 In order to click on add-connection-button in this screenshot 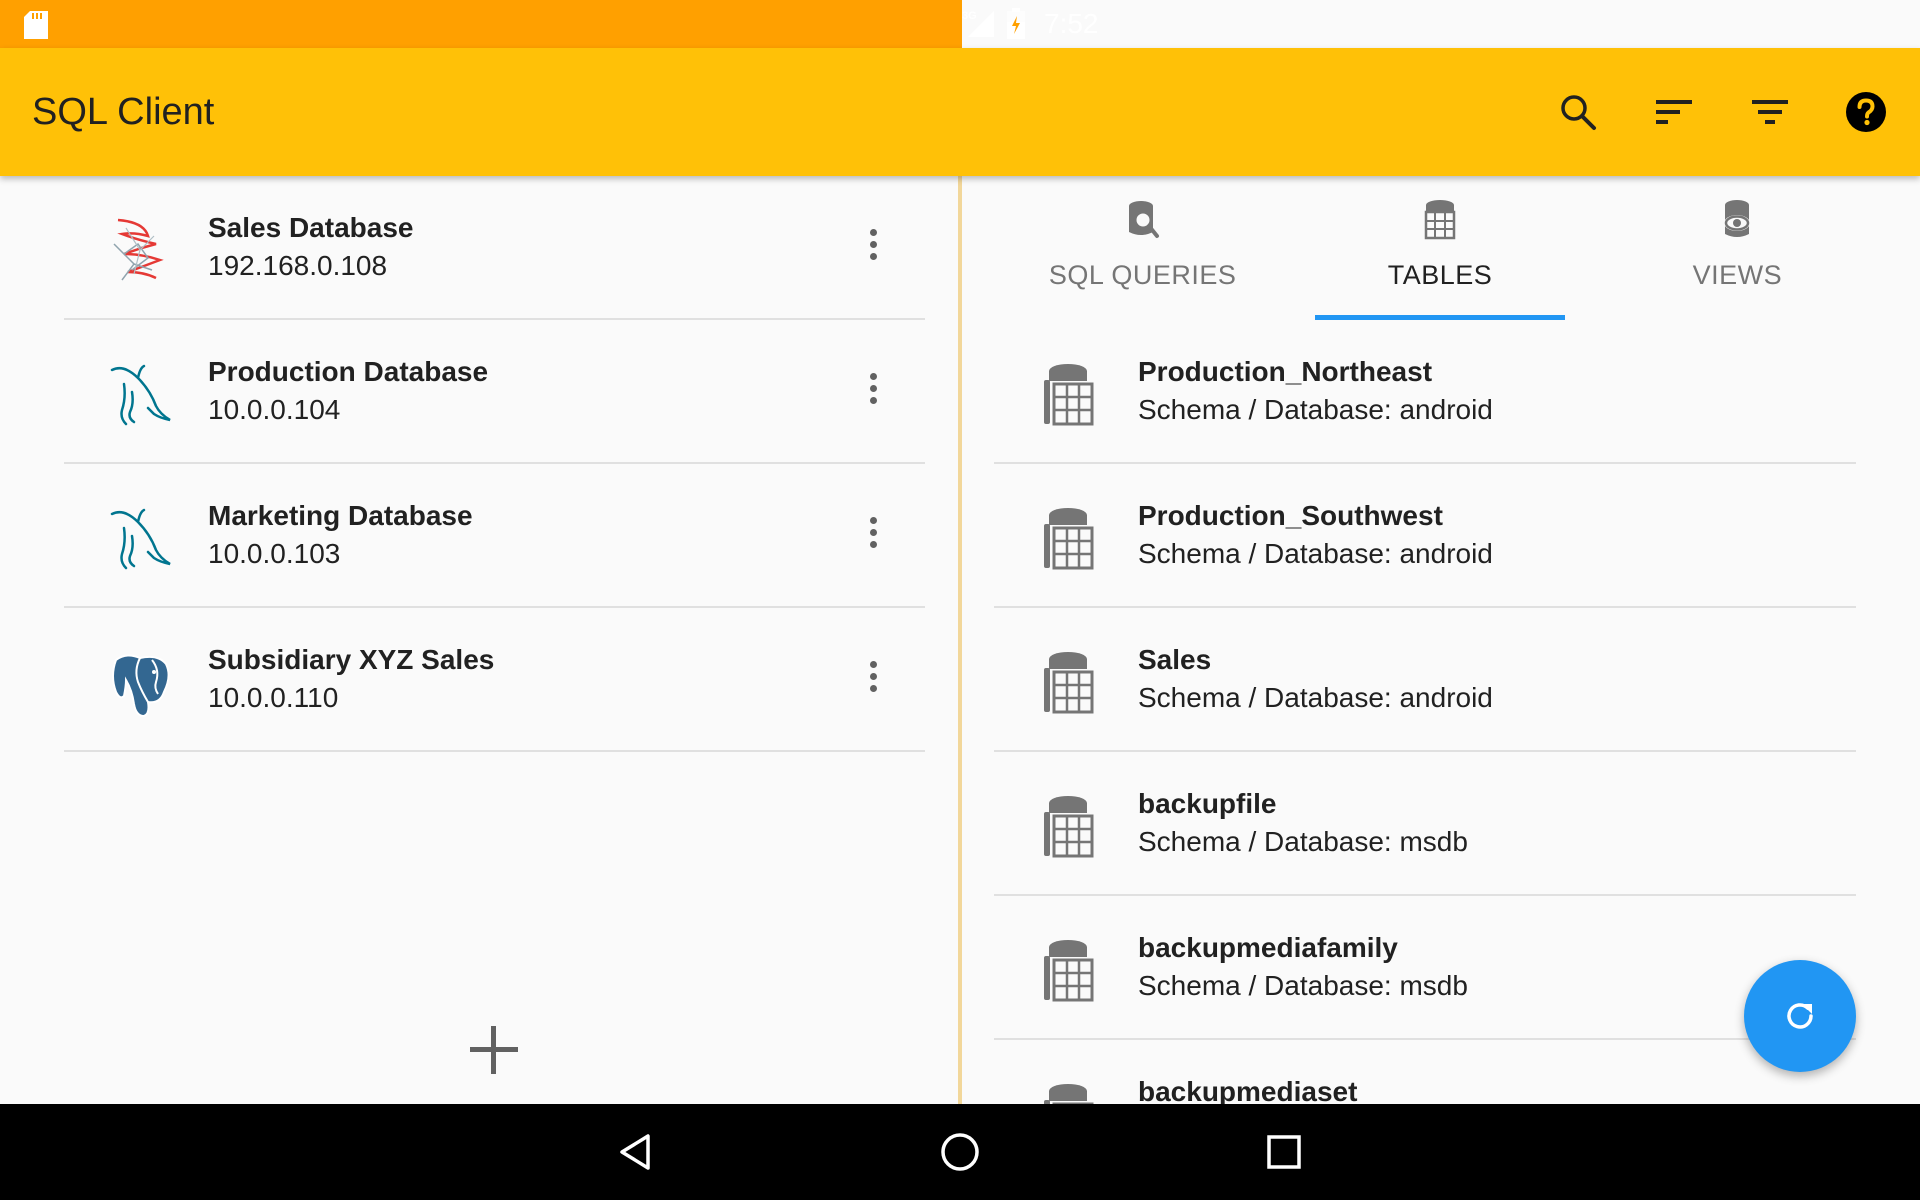, I will do `click(494, 1050)`.